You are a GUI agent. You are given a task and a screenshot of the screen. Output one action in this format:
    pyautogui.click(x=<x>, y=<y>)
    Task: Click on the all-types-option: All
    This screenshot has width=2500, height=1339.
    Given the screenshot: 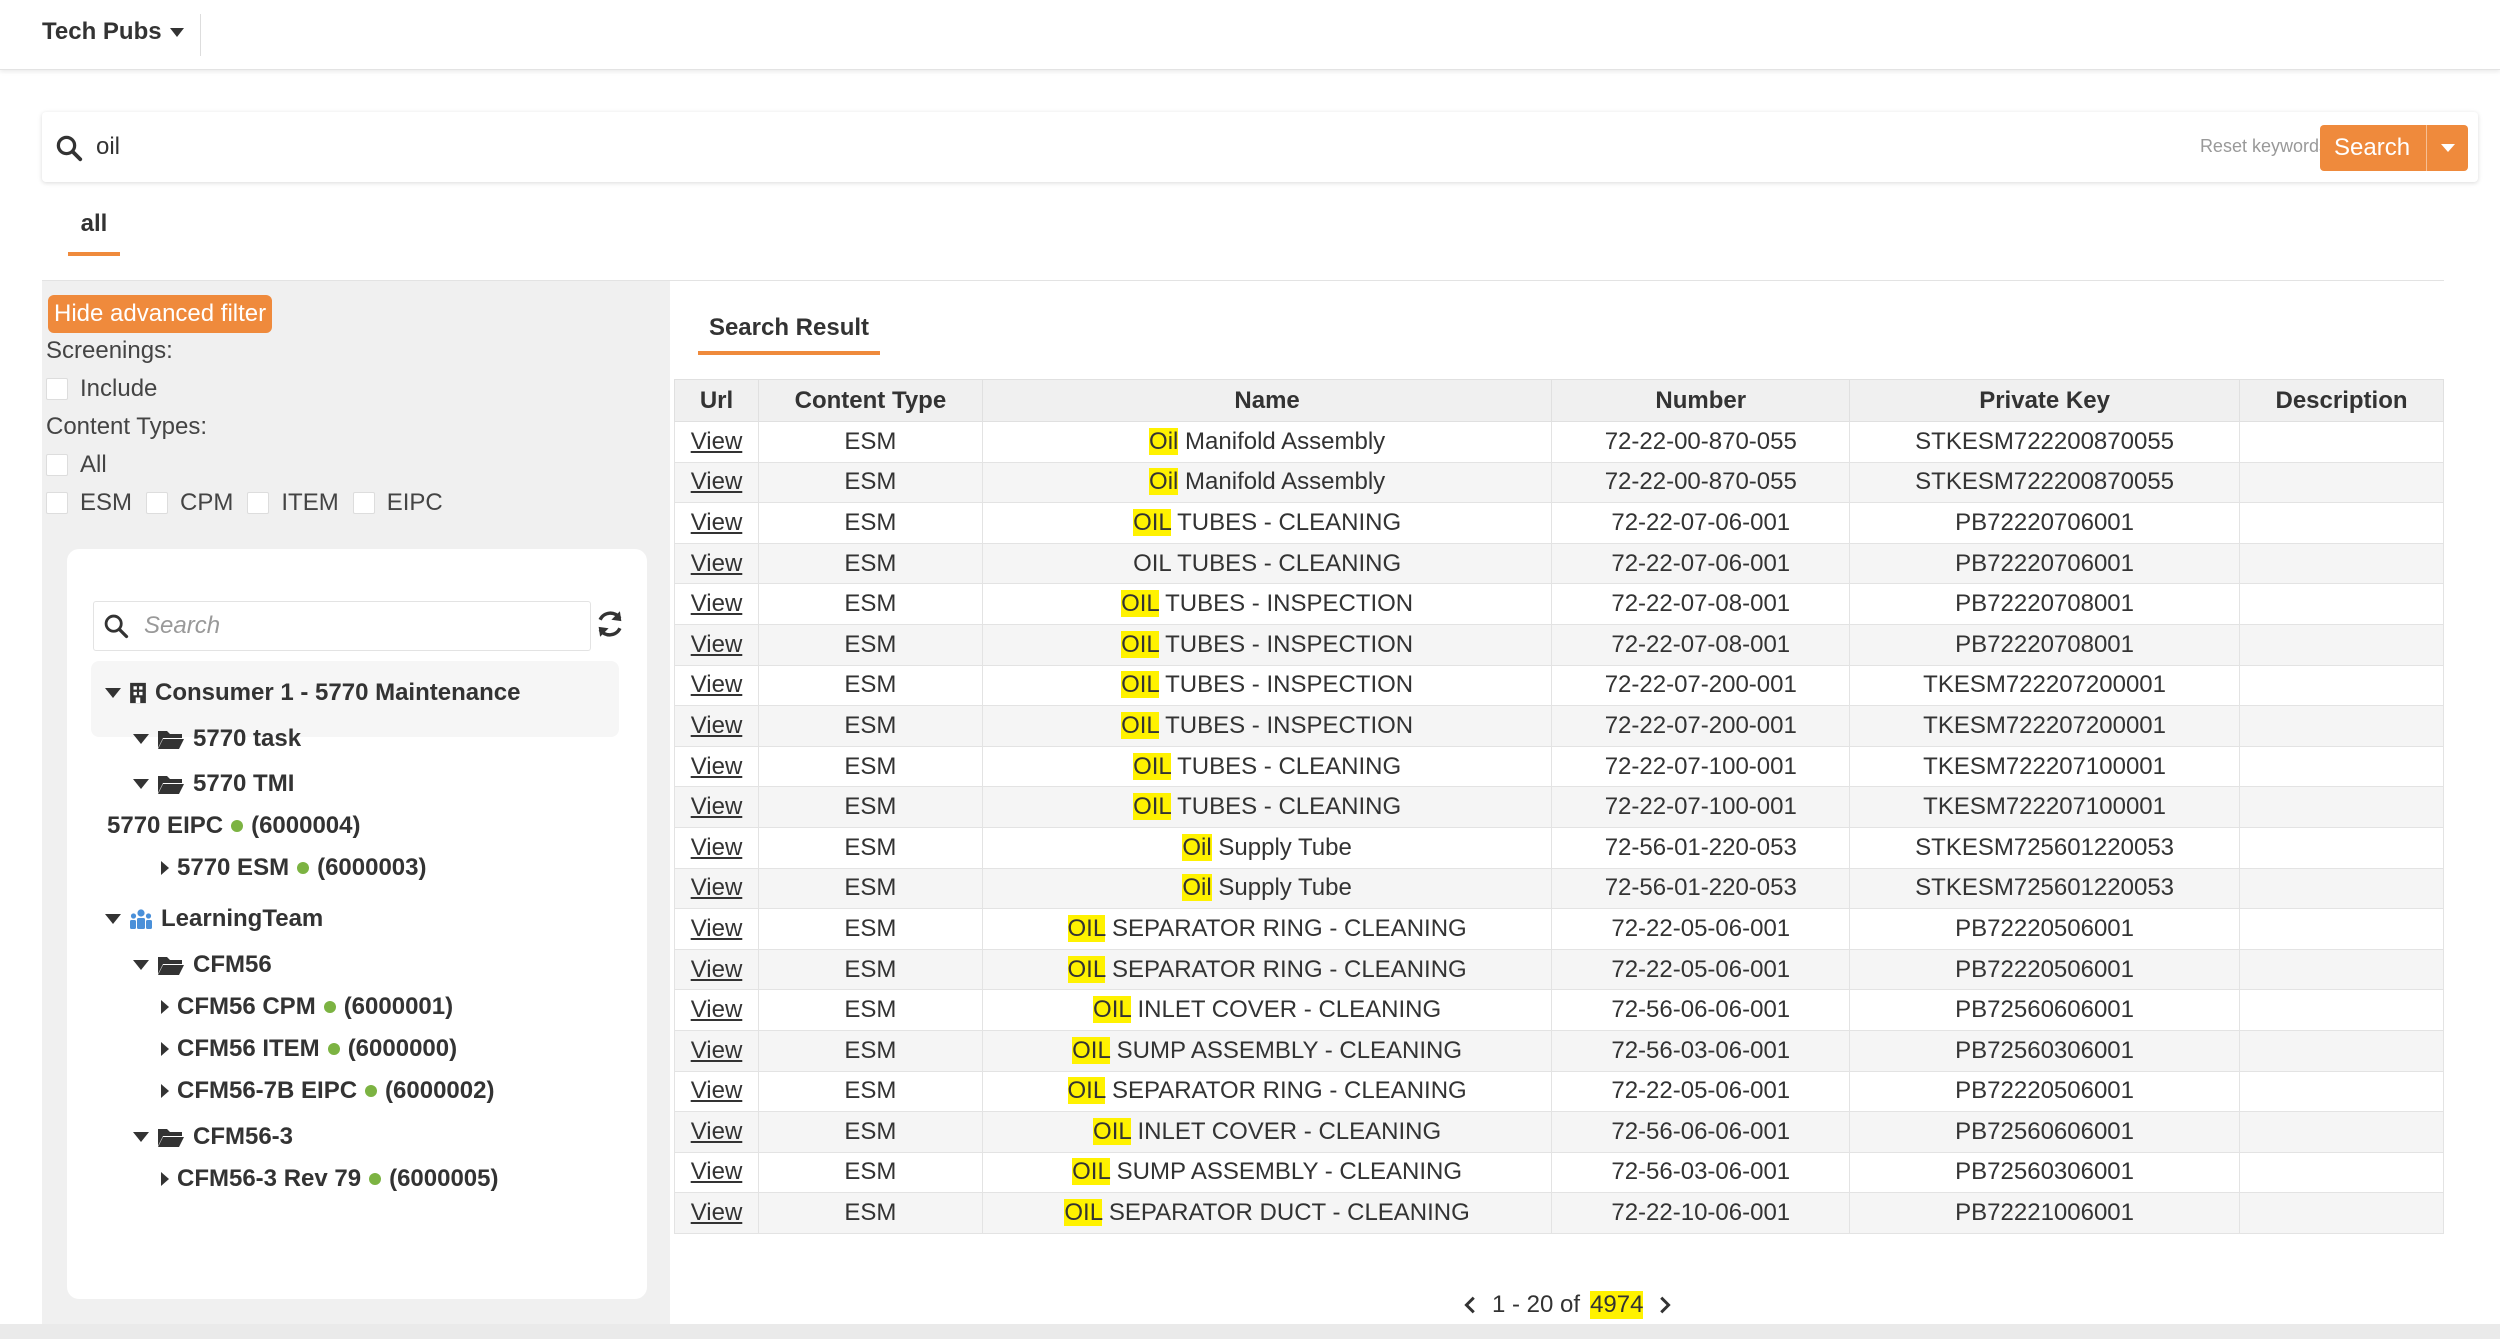 What is the action you would take?
    pyautogui.click(x=76, y=465)
    